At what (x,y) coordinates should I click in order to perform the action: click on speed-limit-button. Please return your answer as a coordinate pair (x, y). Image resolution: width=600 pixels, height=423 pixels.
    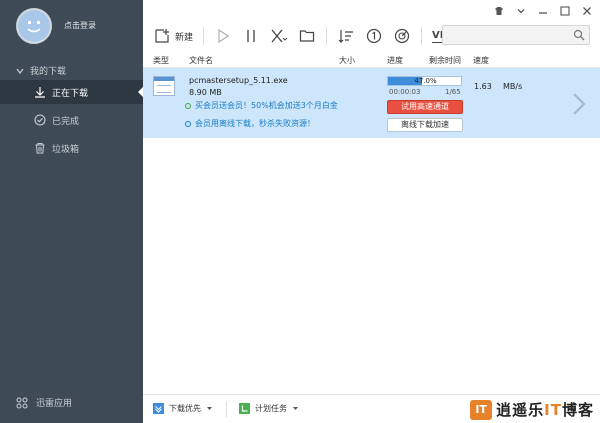
    Looking at the image, I should click on (402, 36).